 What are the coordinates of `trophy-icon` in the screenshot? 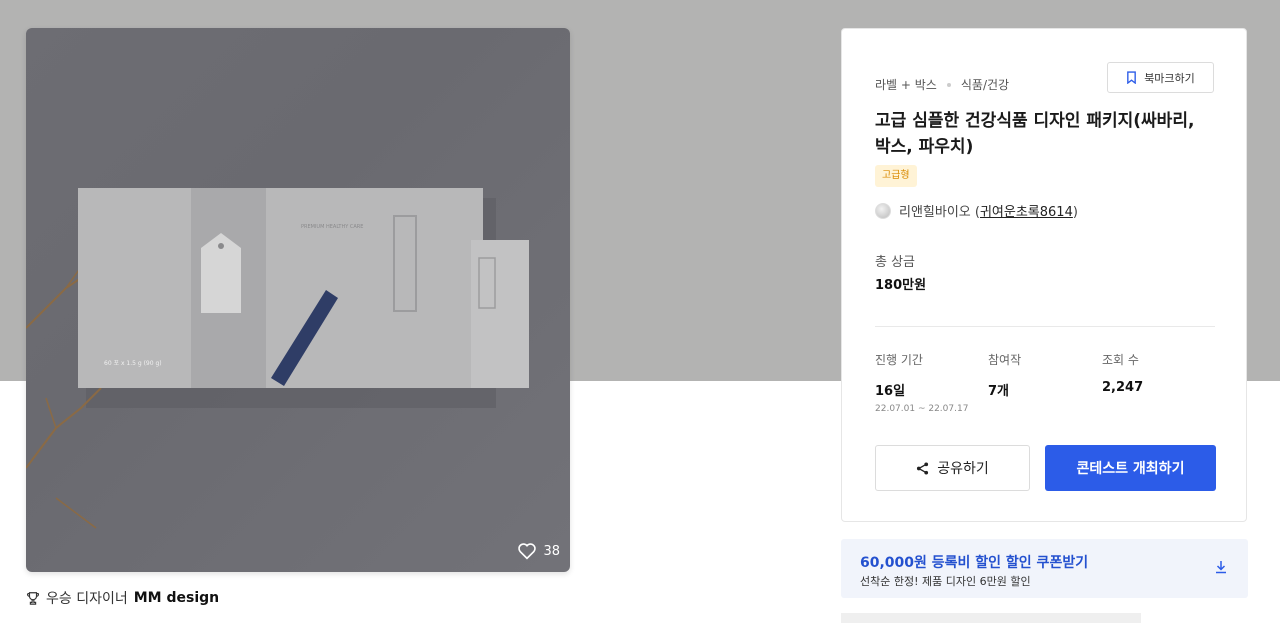 It's located at (33, 598).